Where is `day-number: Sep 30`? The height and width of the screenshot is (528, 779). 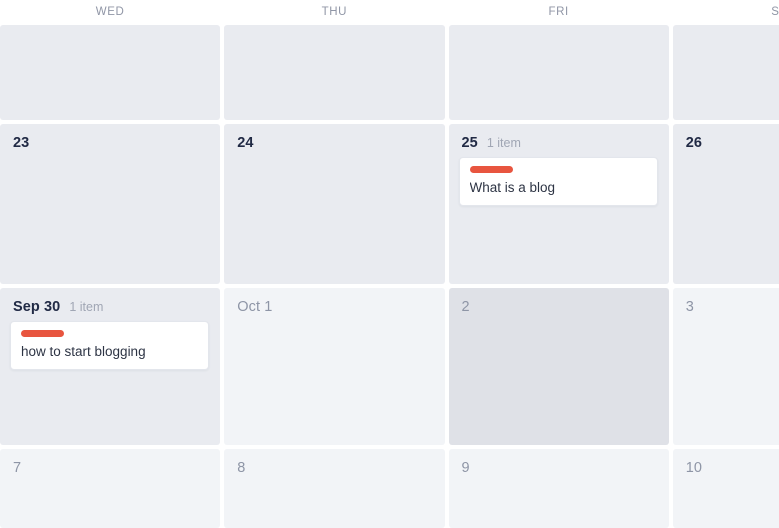
day-number: Sep 30 is located at coordinates (37, 307).